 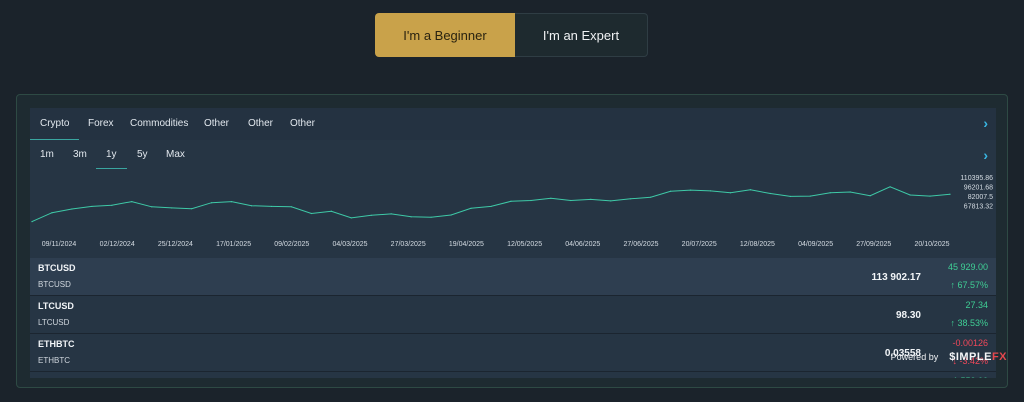 I want to click on simplefx-logo: $IMPLEFX, so click(x=978, y=357).